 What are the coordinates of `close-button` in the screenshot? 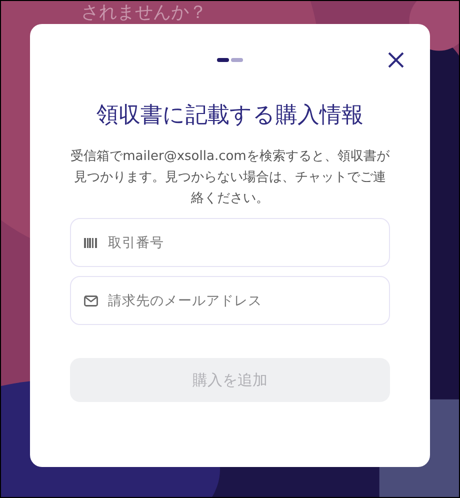 It's located at (396, 60).